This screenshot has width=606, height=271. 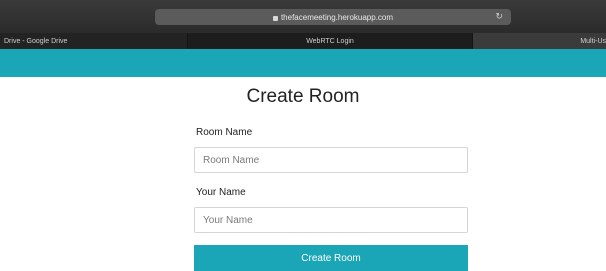 I want to click on your-name-input, so click(x=331, y=220).